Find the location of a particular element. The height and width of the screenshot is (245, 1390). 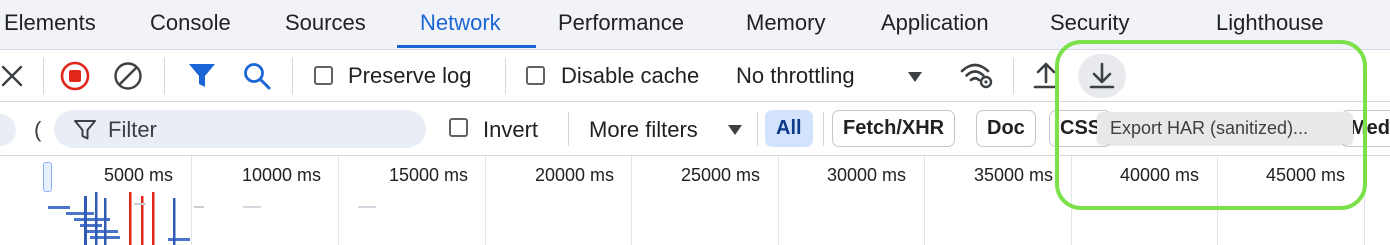

throttling-select: No throttling is located at coordinates (833, 76).